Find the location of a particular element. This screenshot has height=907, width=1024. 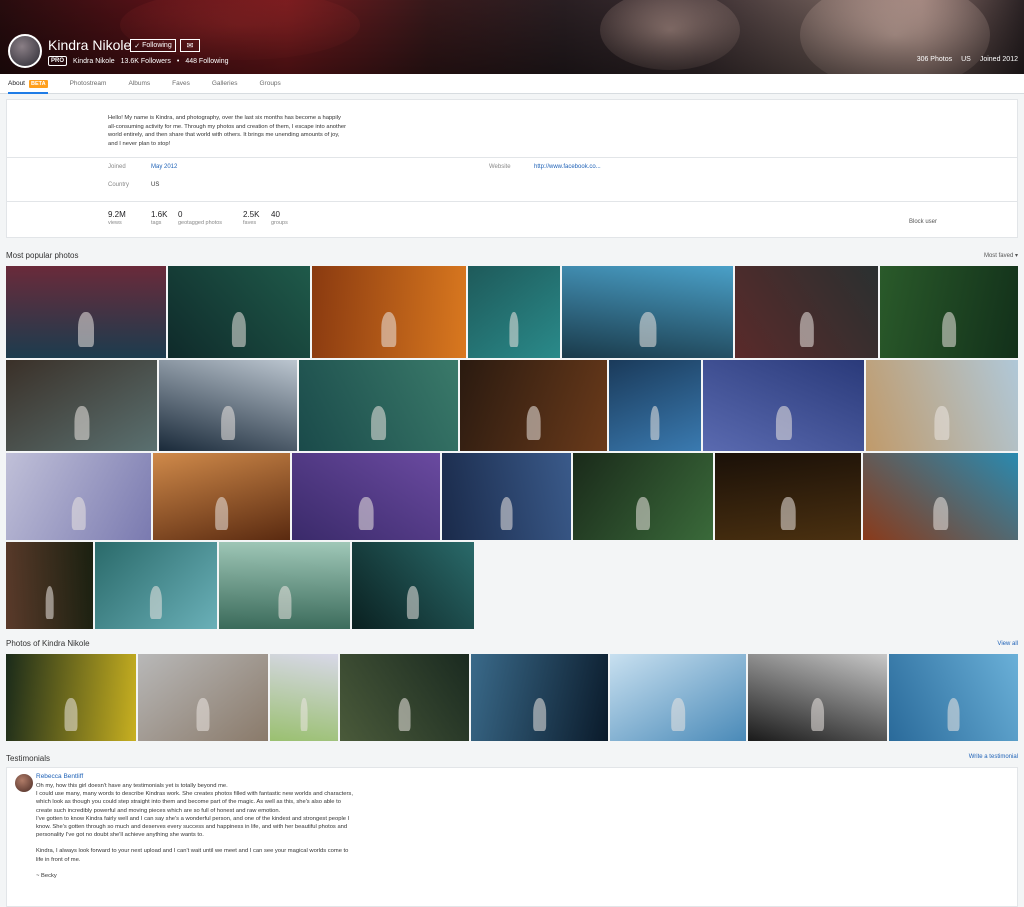

block-user-link: Block user is located at coordinates (923, 222).